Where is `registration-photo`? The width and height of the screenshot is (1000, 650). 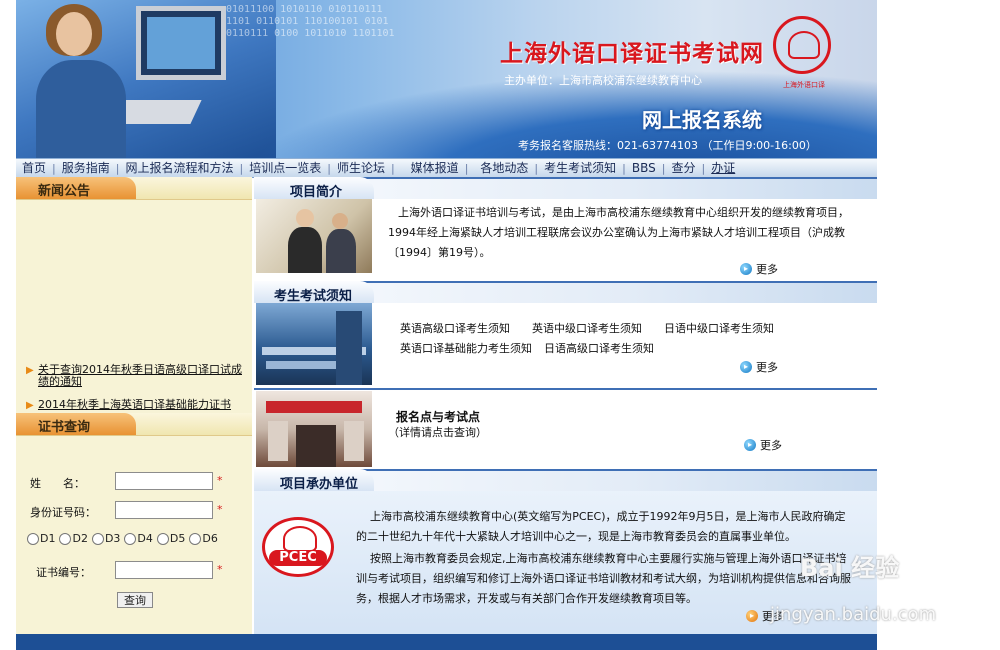 registration-photo is located at coordinates (314, 429).